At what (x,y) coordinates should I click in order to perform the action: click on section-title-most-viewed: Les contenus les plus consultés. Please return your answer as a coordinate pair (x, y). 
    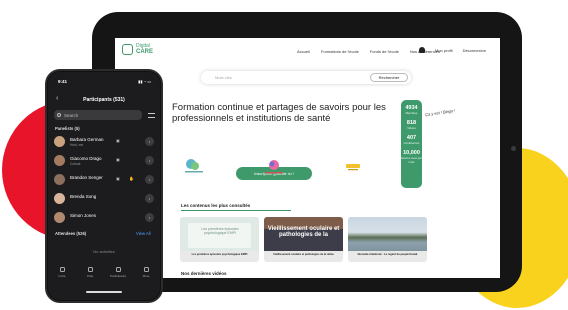
    Looking at the image, I should click on (216, 205).